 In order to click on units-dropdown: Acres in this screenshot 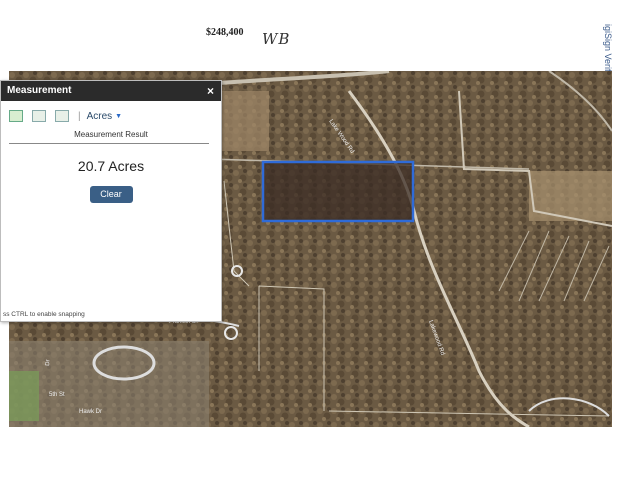, I will do `click(100, 116)`.